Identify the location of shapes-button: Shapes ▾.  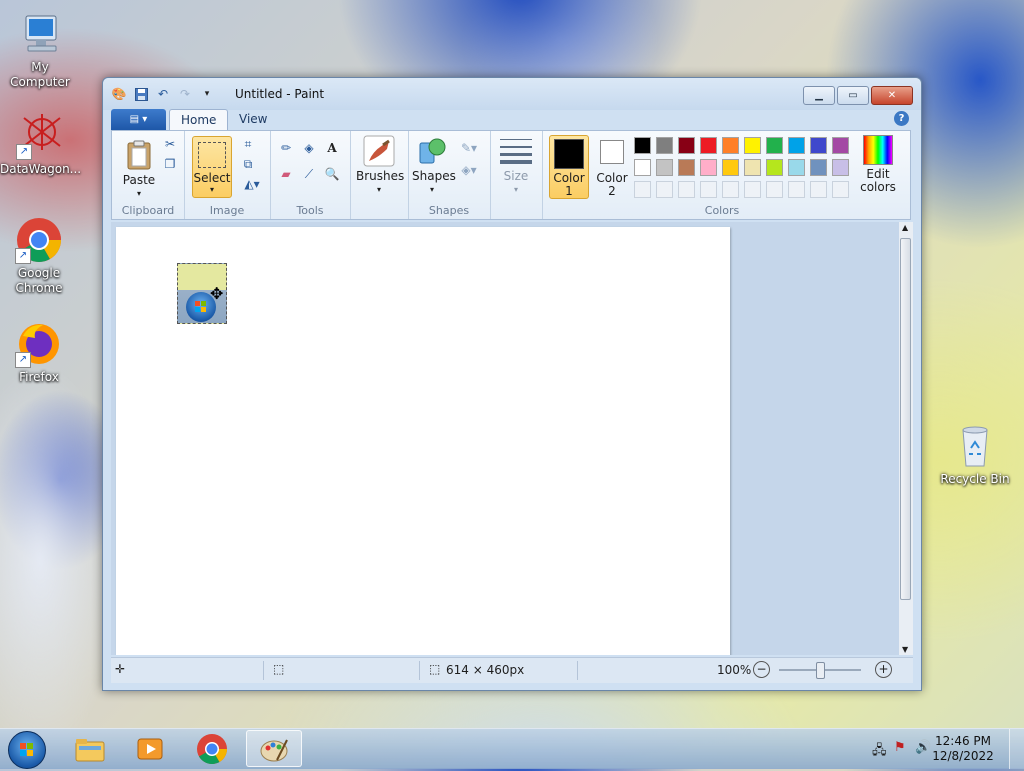
(434, 165).